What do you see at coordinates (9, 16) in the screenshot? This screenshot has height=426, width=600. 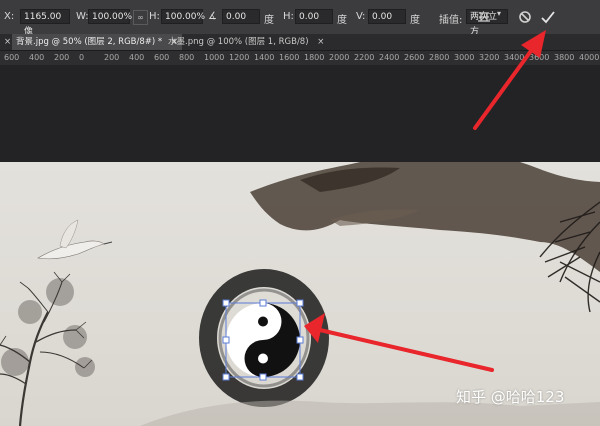 I see `x-label: X:` at bounding box center [9, 16].